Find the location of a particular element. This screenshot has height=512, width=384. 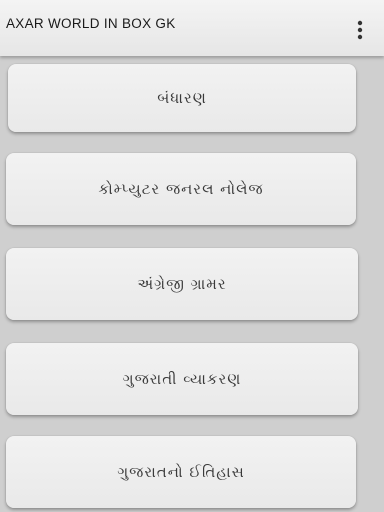

menu-item-label: બંધારણ is located at coordinates (182, 98).